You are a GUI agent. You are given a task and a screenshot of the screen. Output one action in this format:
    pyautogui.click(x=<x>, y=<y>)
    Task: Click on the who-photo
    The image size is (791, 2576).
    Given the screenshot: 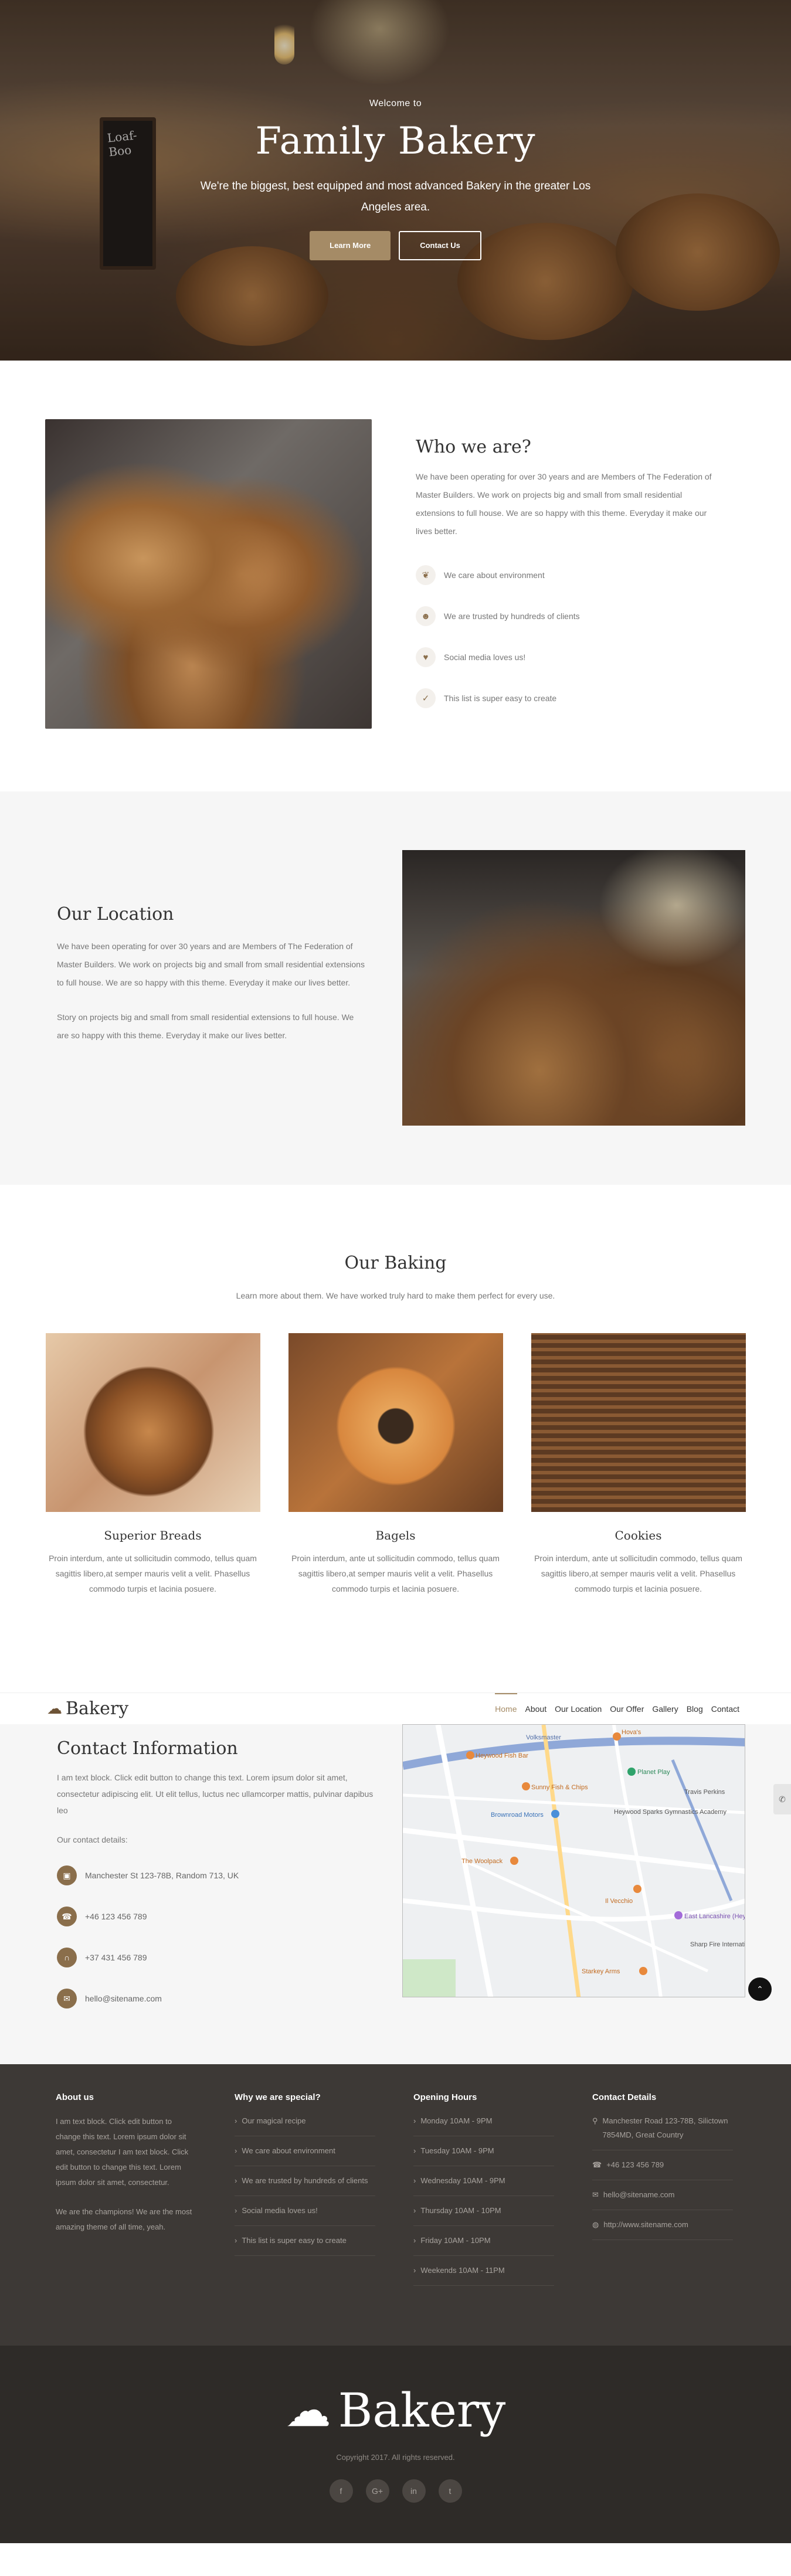 What is the action you would take?
    pyautogui.click(x=208, y=574)
    